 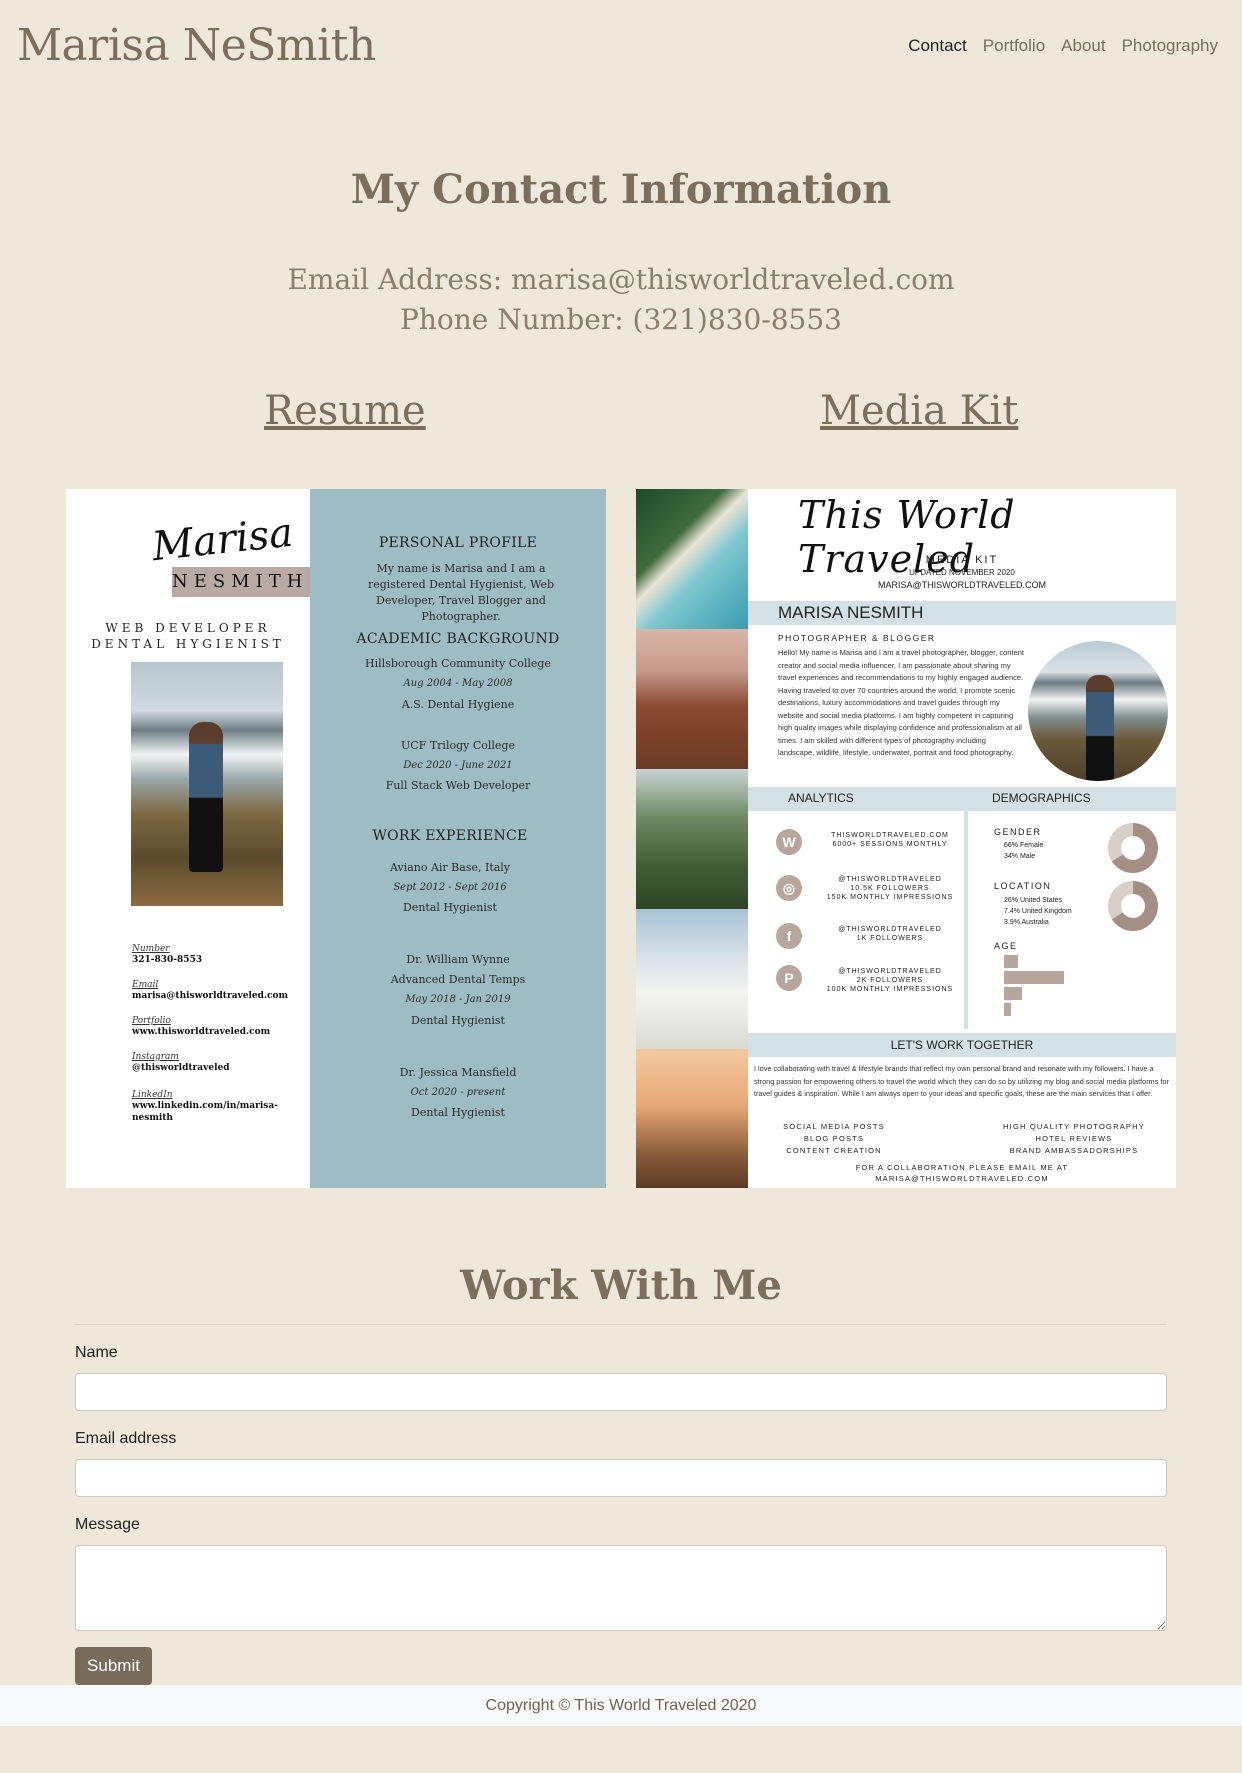 I want to click on work-dates-3: Oct 2020 - present, so click(x=458, y=1092).